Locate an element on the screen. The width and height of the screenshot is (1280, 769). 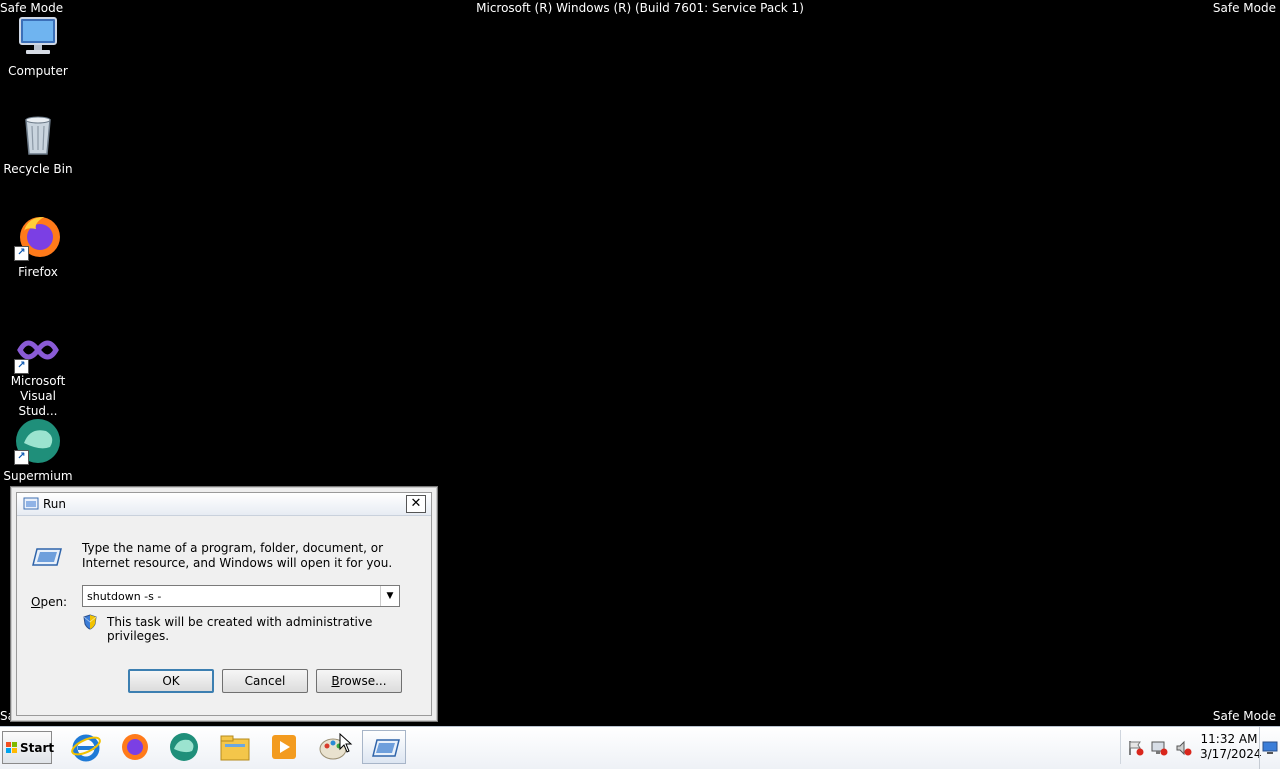
desktop-icon-firefox: ↗ Firefox is located at coordinates (38, 246).